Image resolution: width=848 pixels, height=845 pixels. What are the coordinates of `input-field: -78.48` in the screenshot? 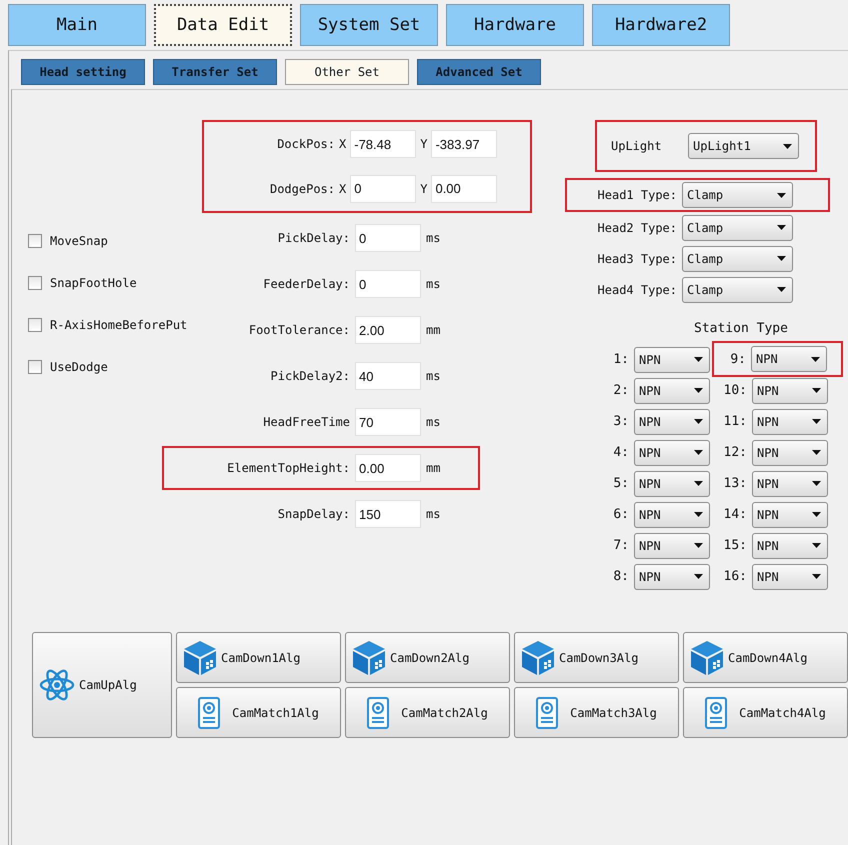 It's located at (383, 144).